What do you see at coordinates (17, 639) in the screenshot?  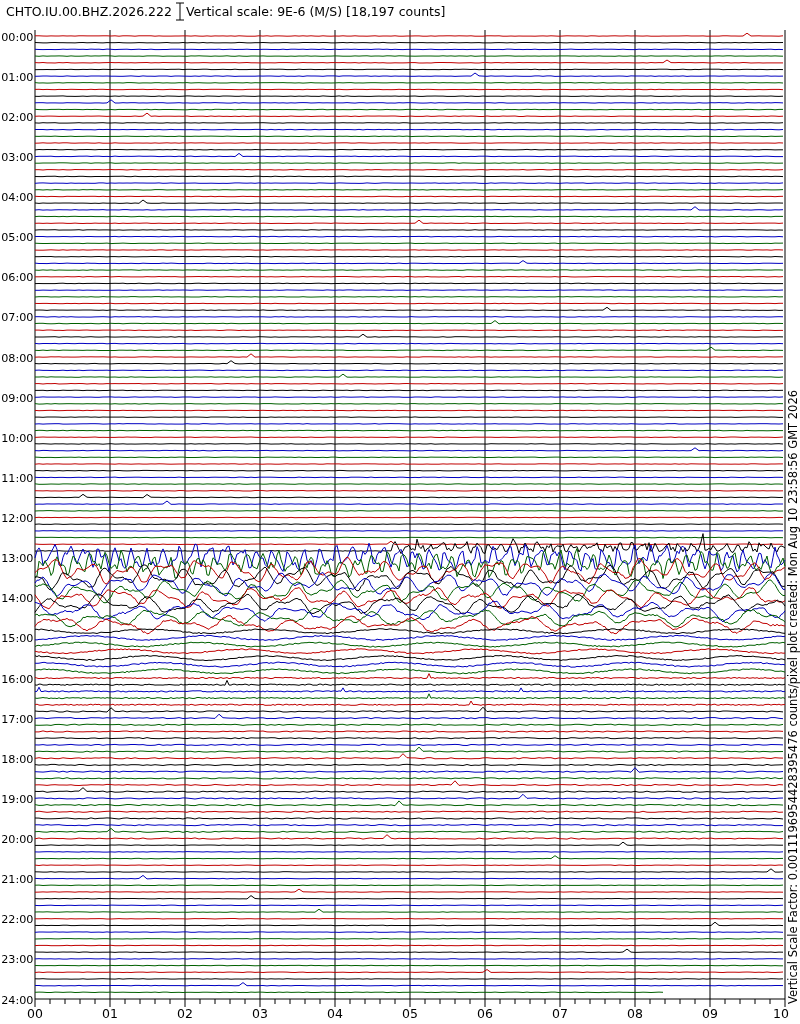 I see `hour-label: 15:00` at bounding box center [17, 639].